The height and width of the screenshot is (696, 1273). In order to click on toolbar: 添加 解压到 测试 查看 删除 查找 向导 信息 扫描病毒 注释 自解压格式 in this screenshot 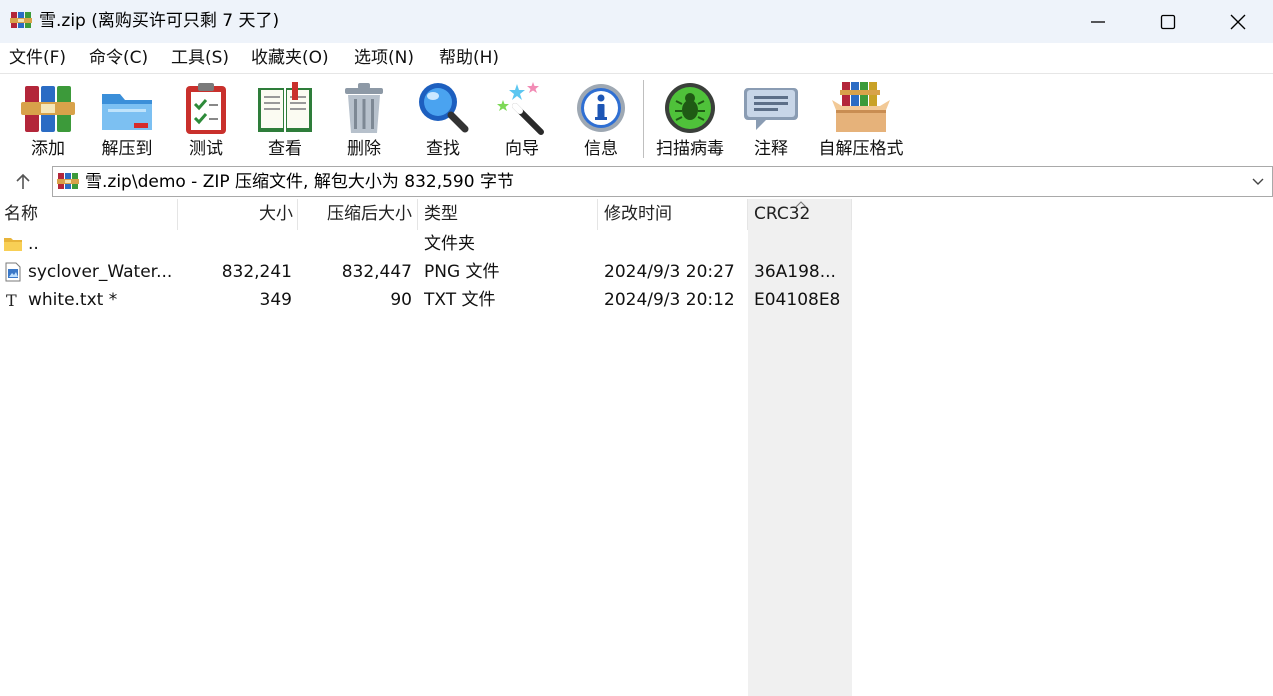, I will do `click(636, 119)`.